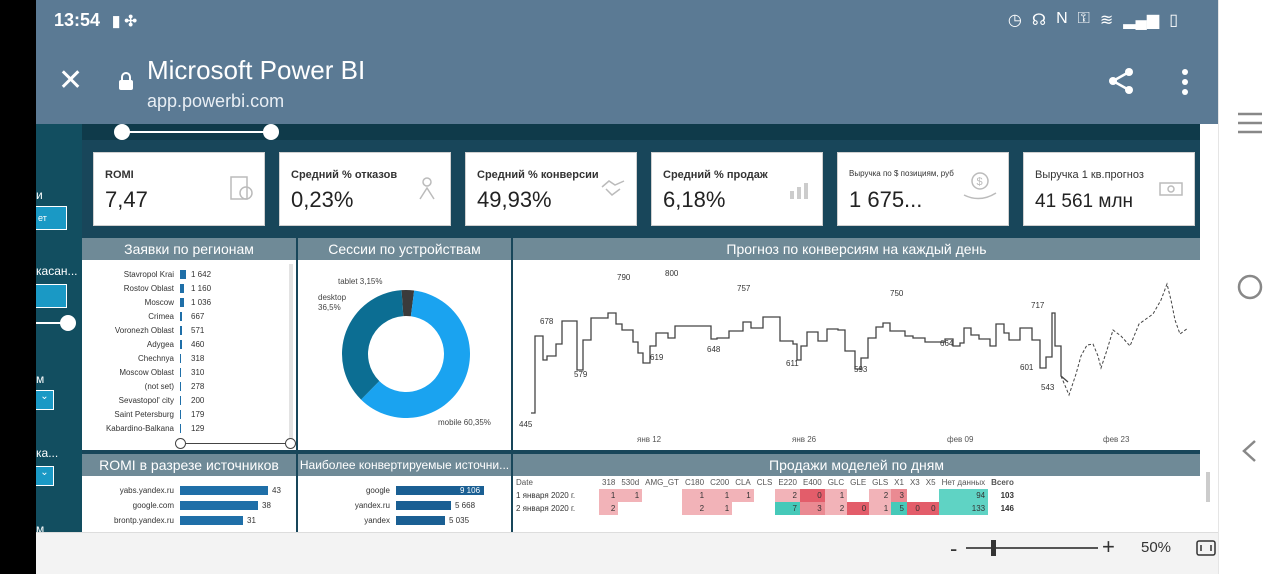  Describe the element at coordinates (546, 495) in the screenshot. I see `table-cell: 1 января 2020 г.` at that location.